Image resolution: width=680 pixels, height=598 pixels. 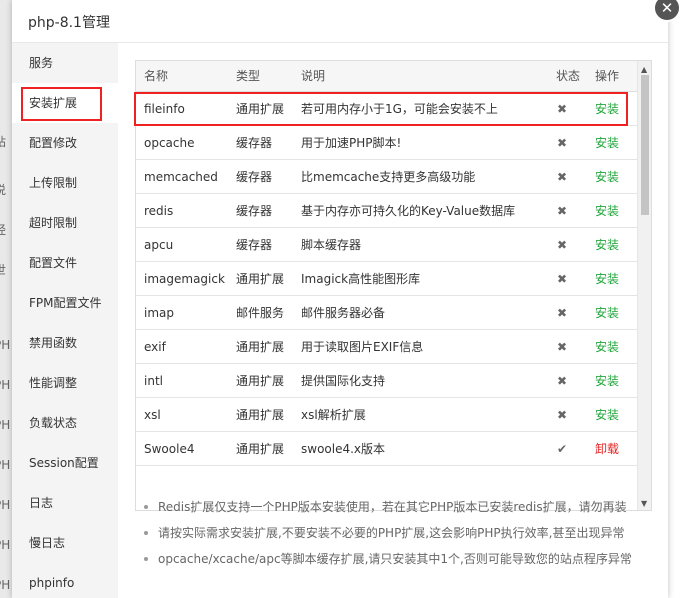 What do you see at coordinates (65, 143) in the screenshot?
I see `sidebar-item: 配置修改` at bounding box center [65, 143].